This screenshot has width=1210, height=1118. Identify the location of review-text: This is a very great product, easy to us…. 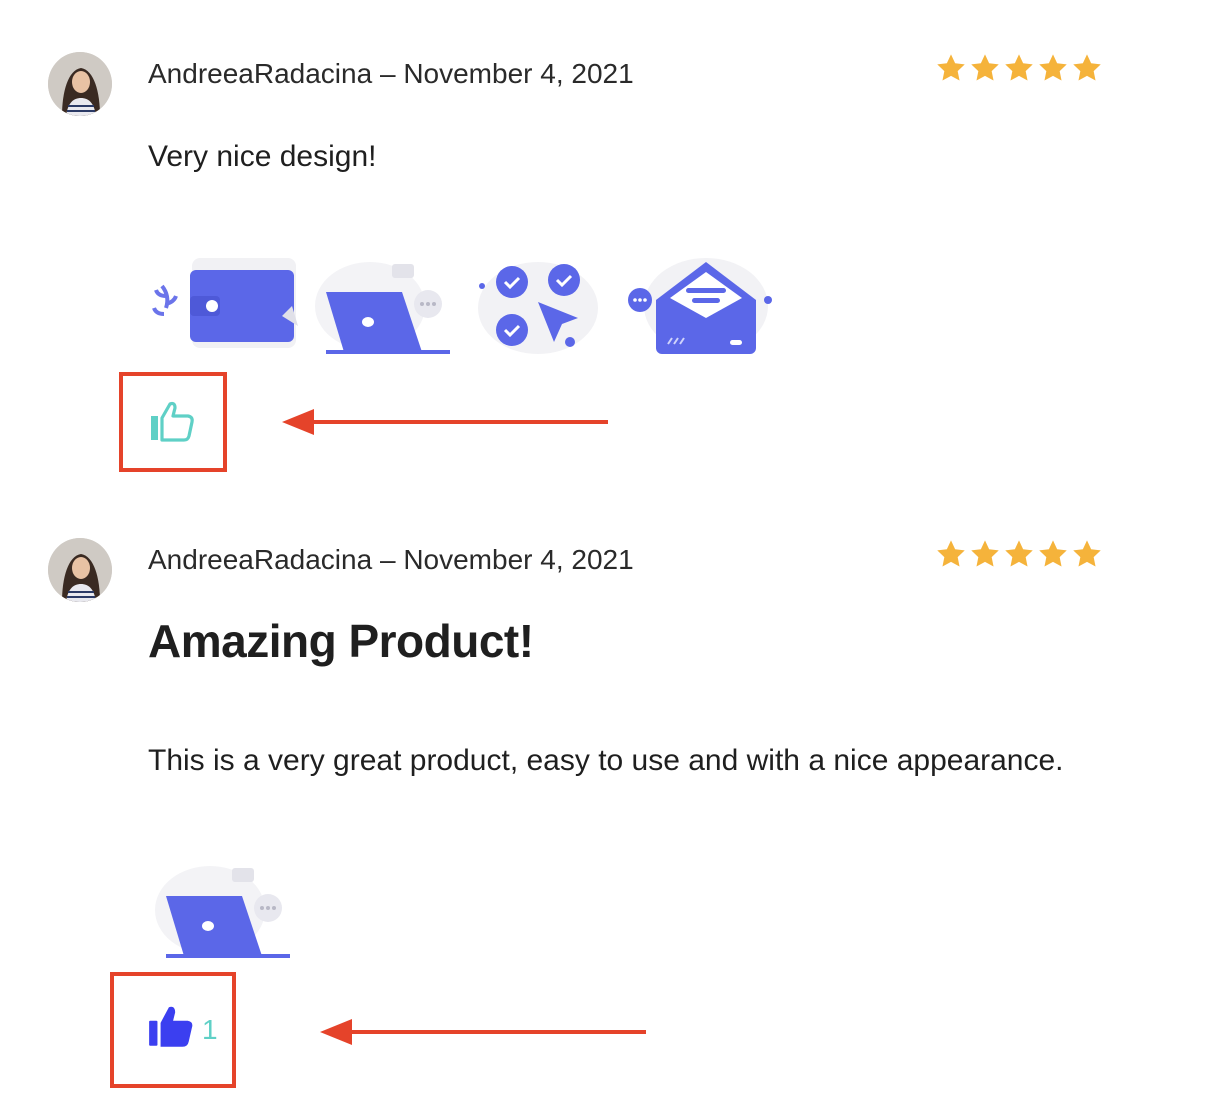
(606, 760).